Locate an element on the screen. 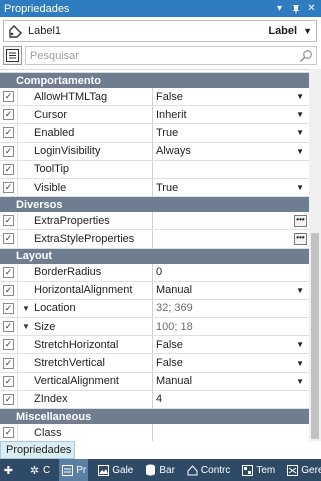  property-row-extraproperties: ✓ ExtraProperties ••• is located at coordinates (154, 221).